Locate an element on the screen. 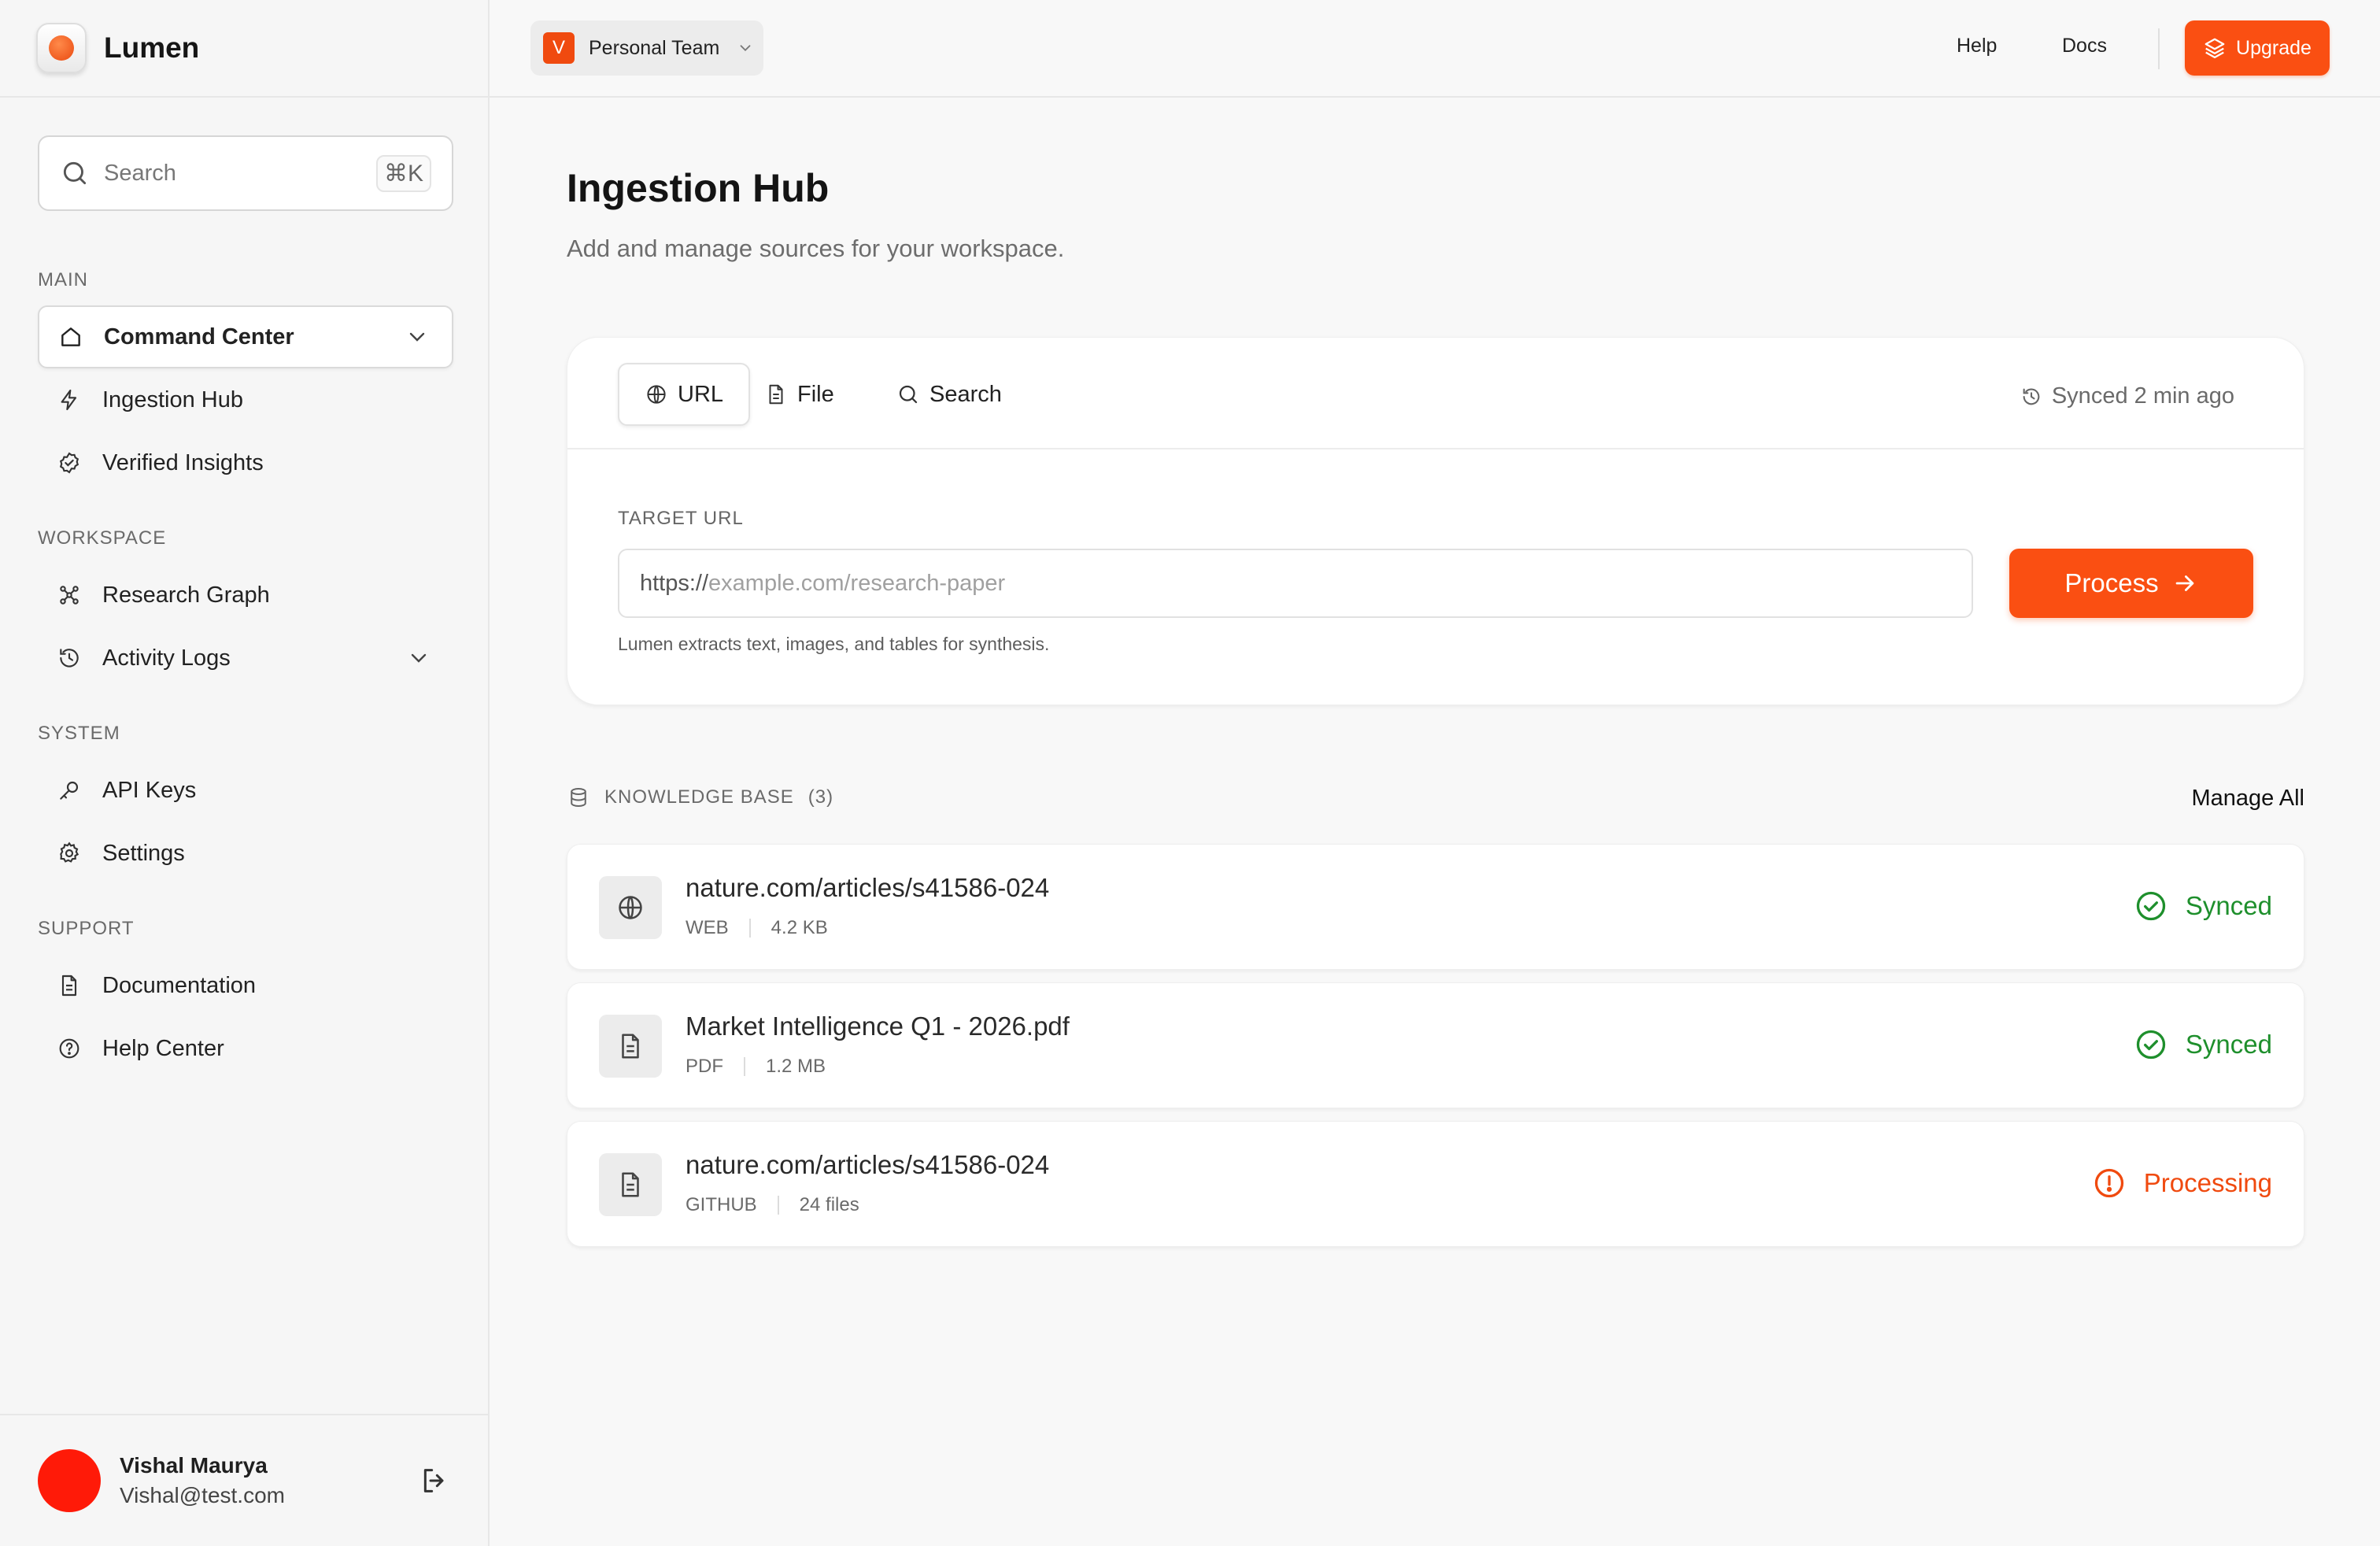 The height and width of the screenshot is (1546, 2380). knowledge-base-title: KNOWLEDGE BASE is located at coordinates (699, 797).